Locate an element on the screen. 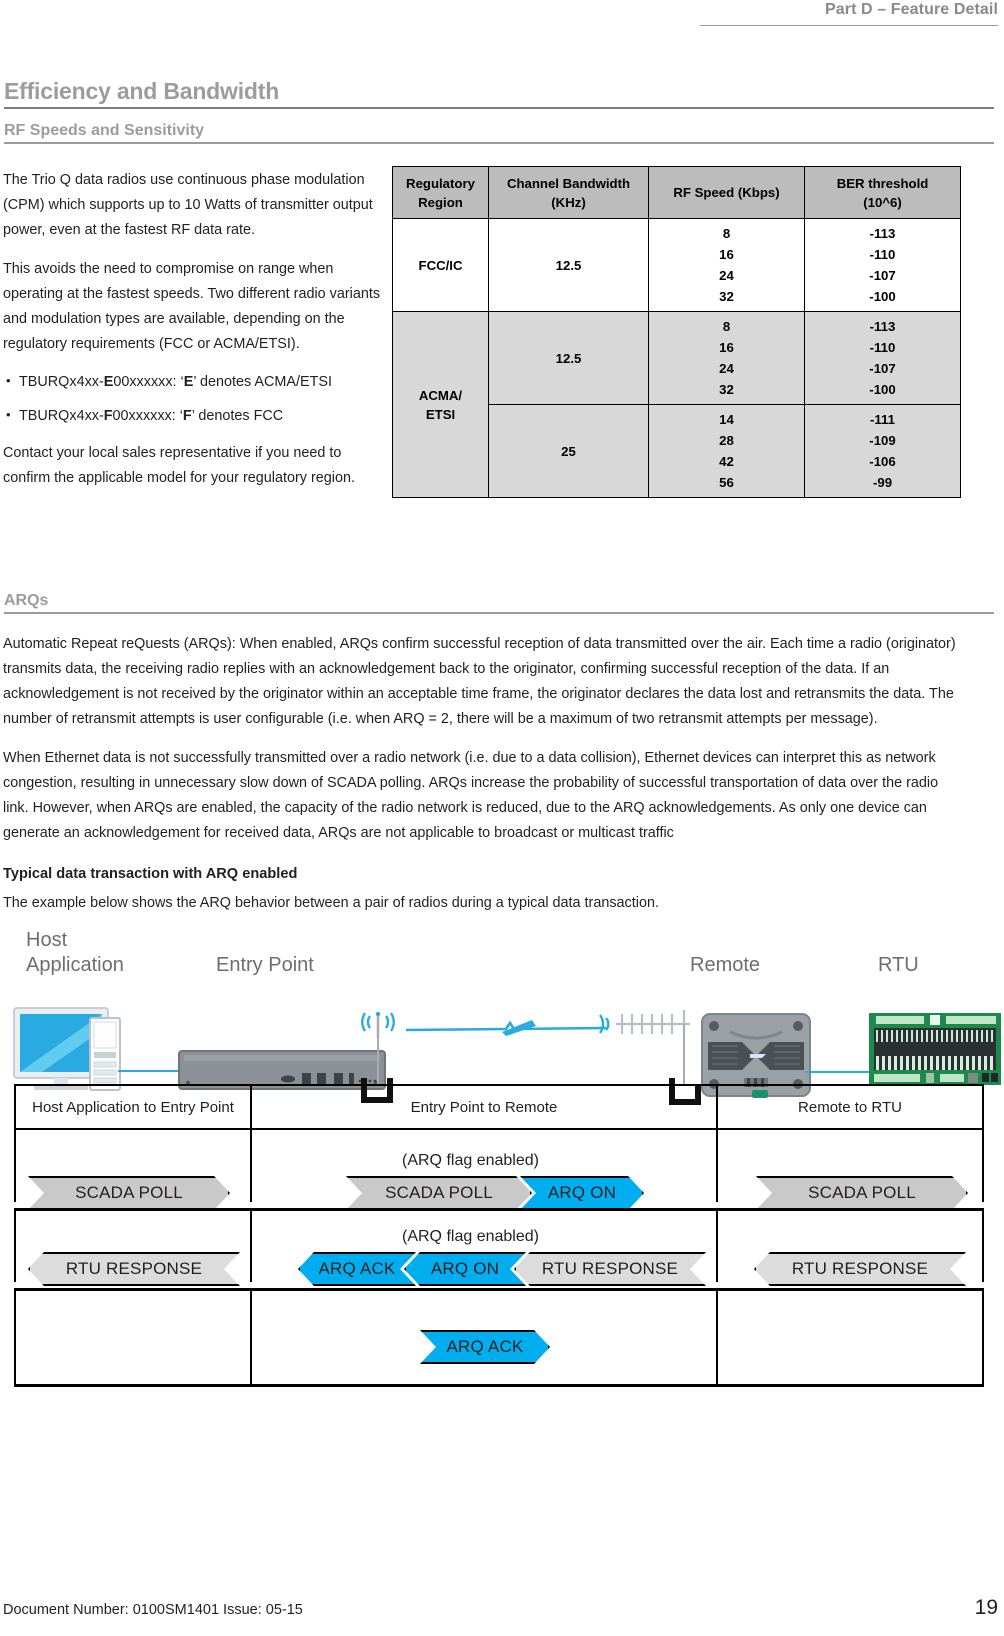 This screenshot has width=1004, height=1636. bullet2-bold-f1: F is located at coordinates (108, 416).